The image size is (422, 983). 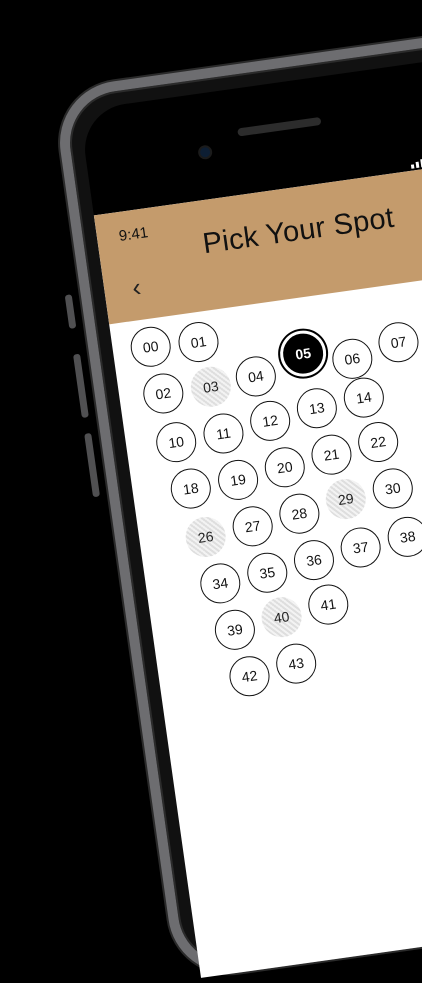 What do you see at coordinates (361, 547) in the screenshot?
I see `spot-37: 37` at bounding box center [361, 547].